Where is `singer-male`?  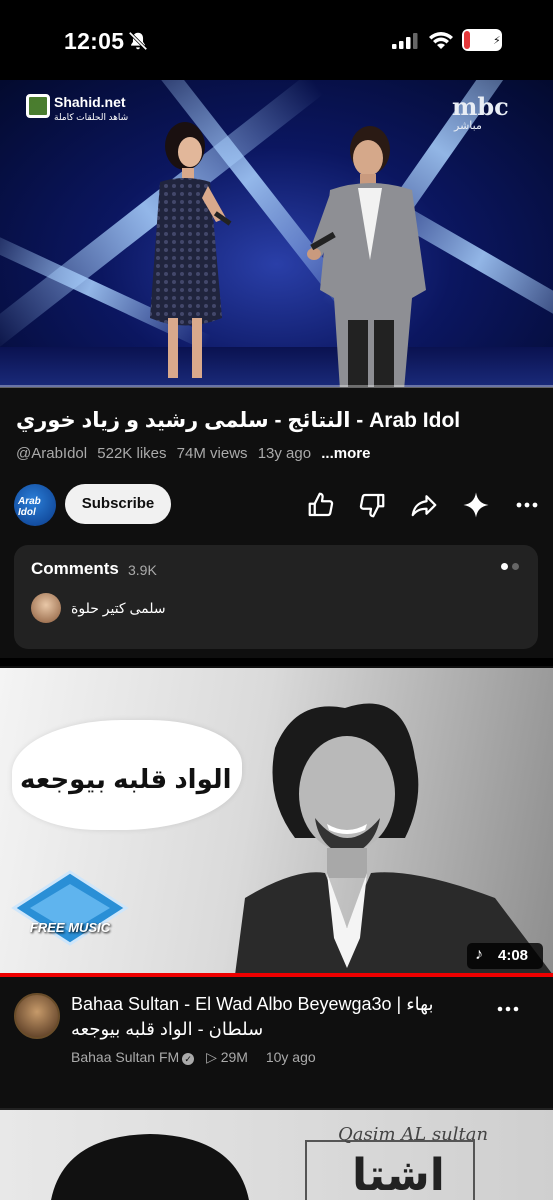
singer-male is located at coordinates (366, 256).